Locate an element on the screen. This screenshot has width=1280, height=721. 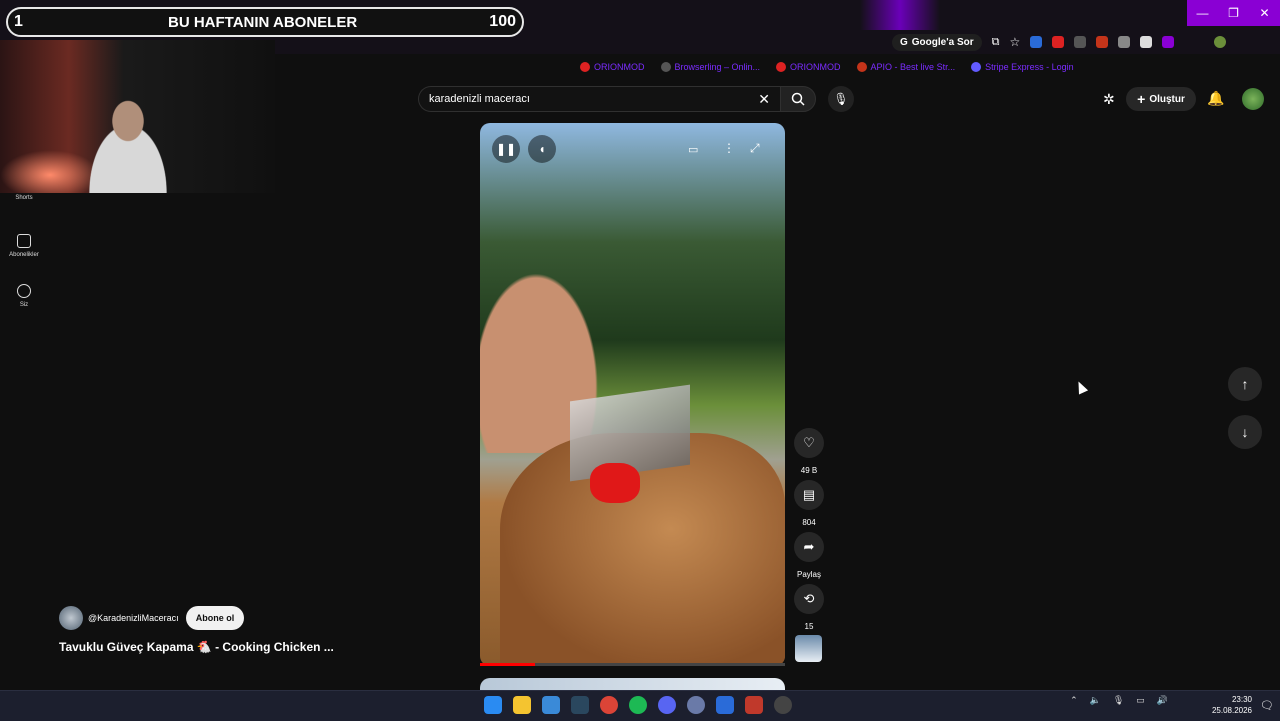
comment-icon: ▤ is located at coordinates (809, 494).